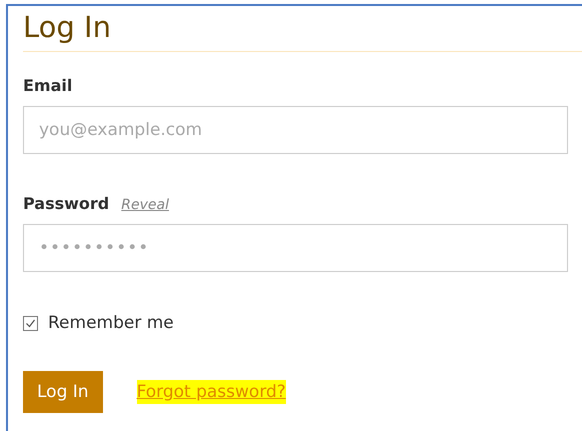 This screenshot has width=582, height=431. Describe the element at coordinates (295, 248) in the screenshot. I see `password-field: ••••••••••` at that location.